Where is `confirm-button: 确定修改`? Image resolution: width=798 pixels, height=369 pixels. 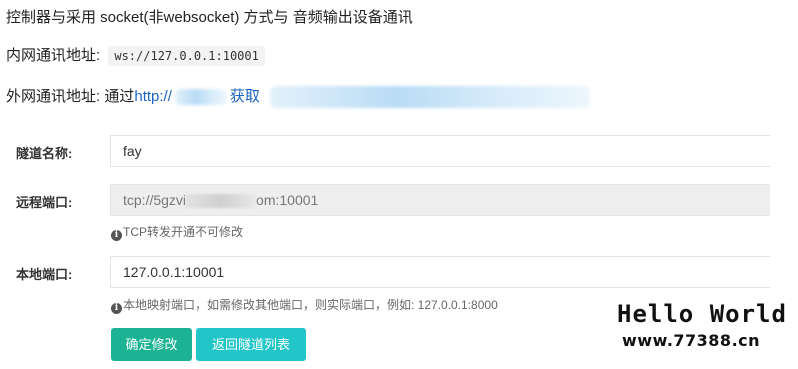 confirm-button: 确定修改 is located at coordinates (151, 344).